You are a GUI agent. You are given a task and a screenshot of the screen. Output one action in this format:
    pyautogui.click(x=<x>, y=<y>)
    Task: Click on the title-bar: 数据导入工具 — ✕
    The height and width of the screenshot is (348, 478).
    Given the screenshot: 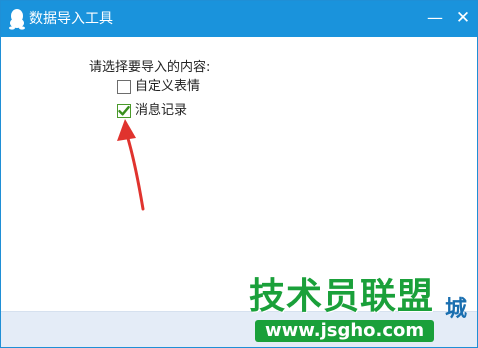 What is the action you would take?
    pyautogui.click(x=239, y=19)
    